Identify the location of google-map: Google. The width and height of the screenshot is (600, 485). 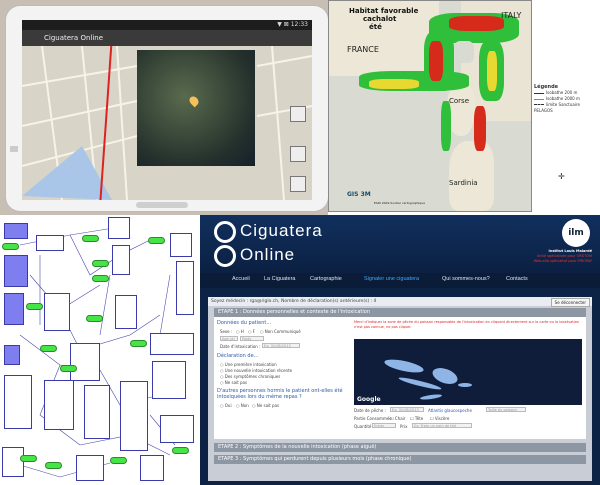
(468, 372).